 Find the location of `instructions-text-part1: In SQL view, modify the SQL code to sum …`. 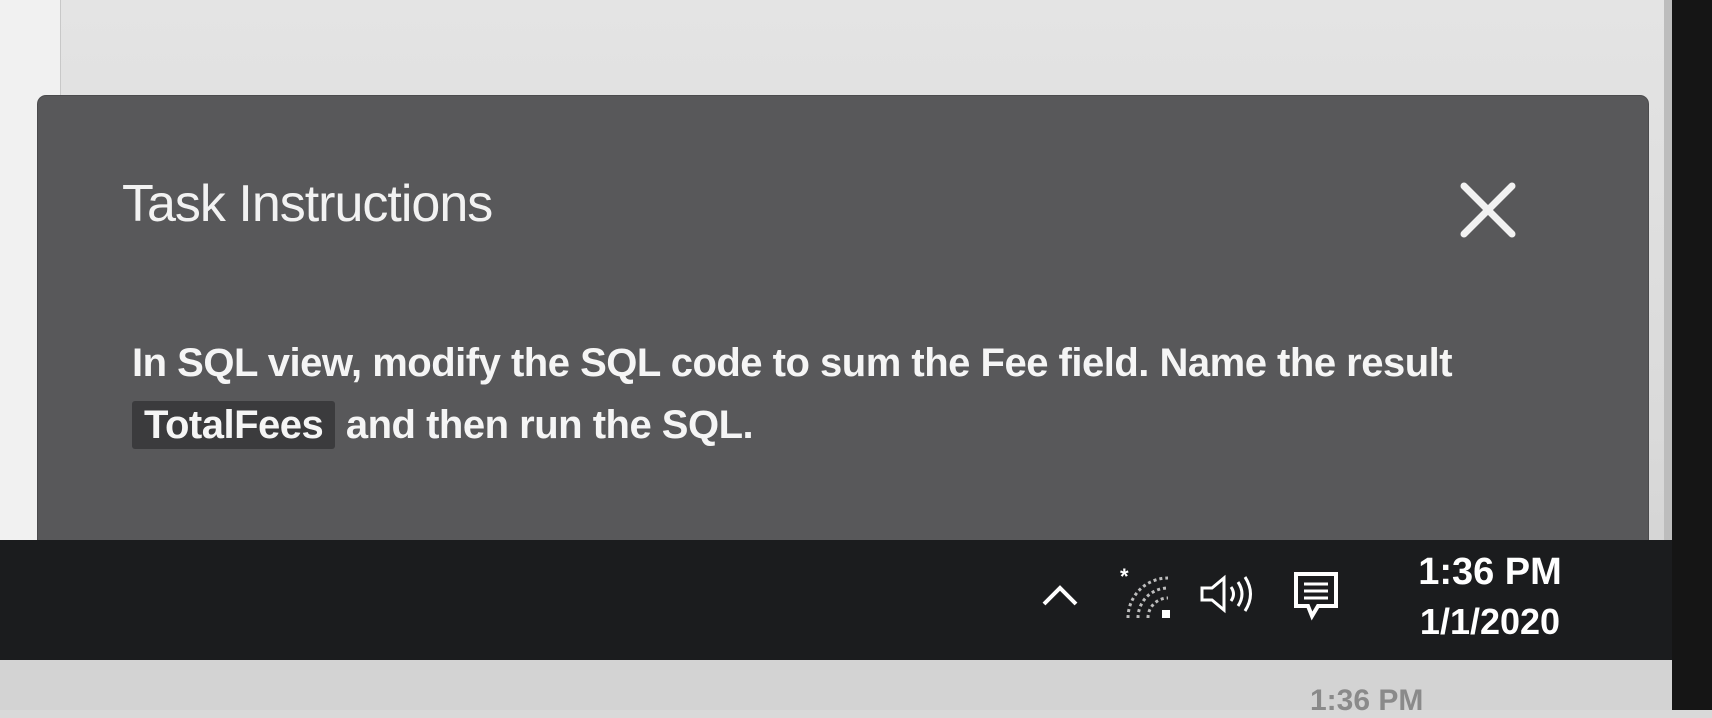

instructions-text-part1: In SQL view, modify the SQL code to sum … is located at coordinates (792, 363).